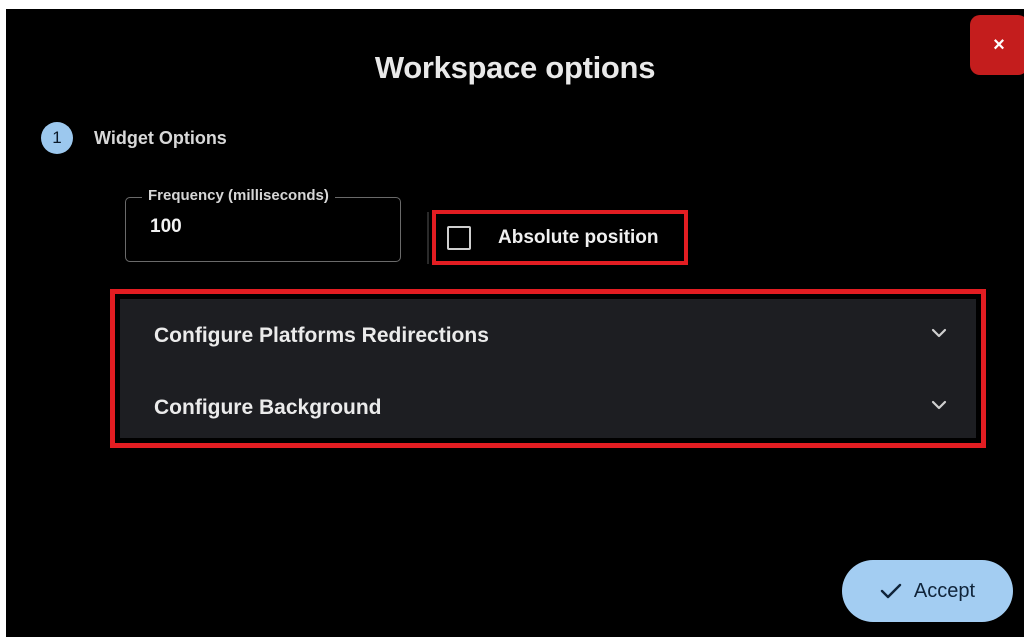  Describe the element at coordinates (428, 238) in the screenshot. I see `field-divider` at that location.